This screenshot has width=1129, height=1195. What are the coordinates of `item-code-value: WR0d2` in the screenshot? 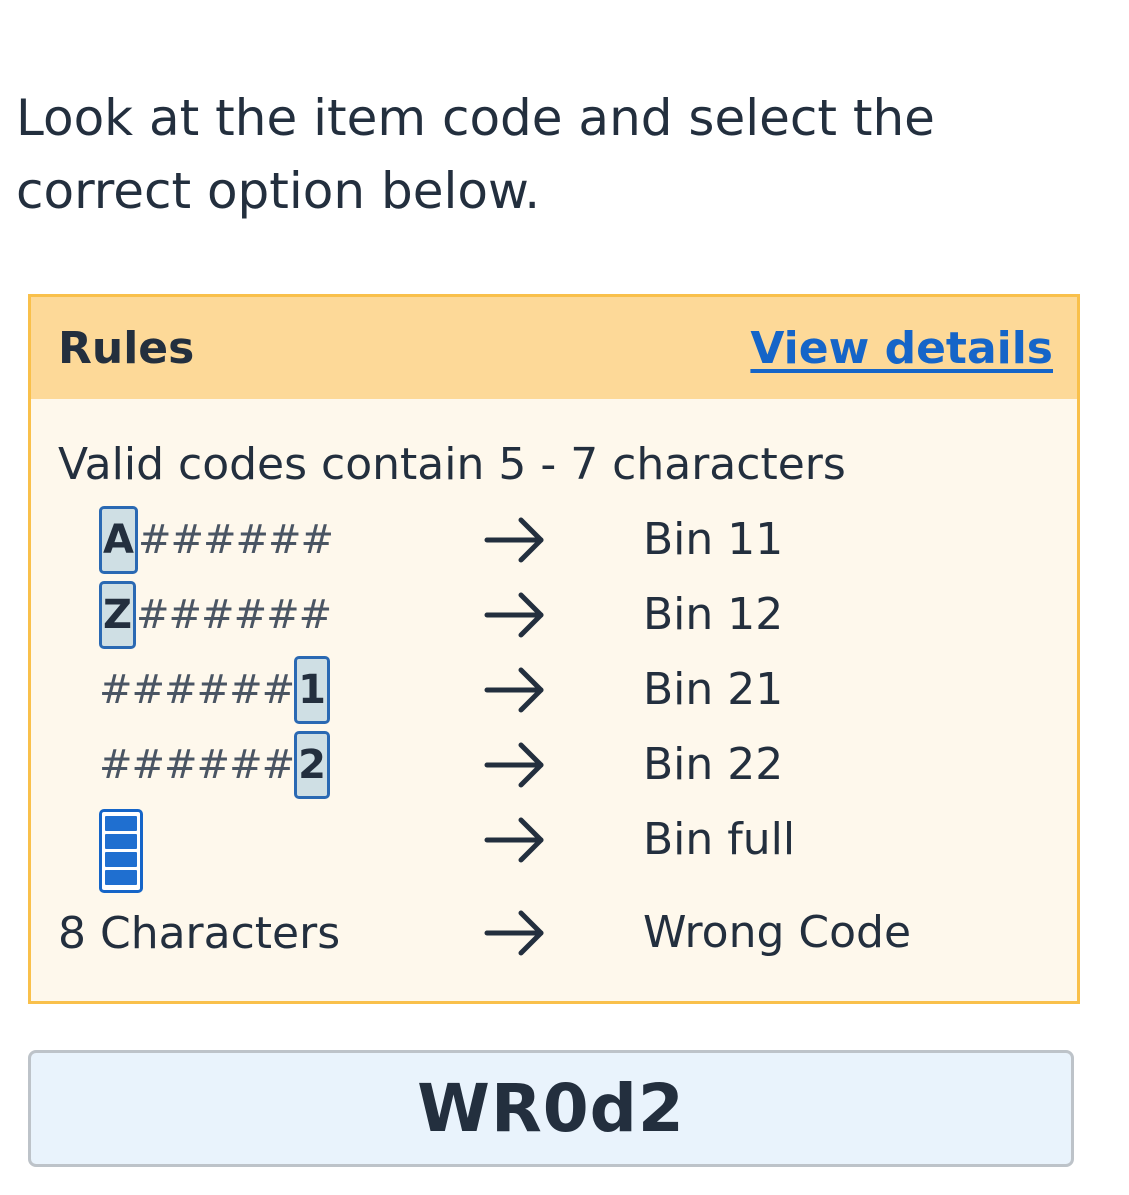 It's located at (551, 1108).